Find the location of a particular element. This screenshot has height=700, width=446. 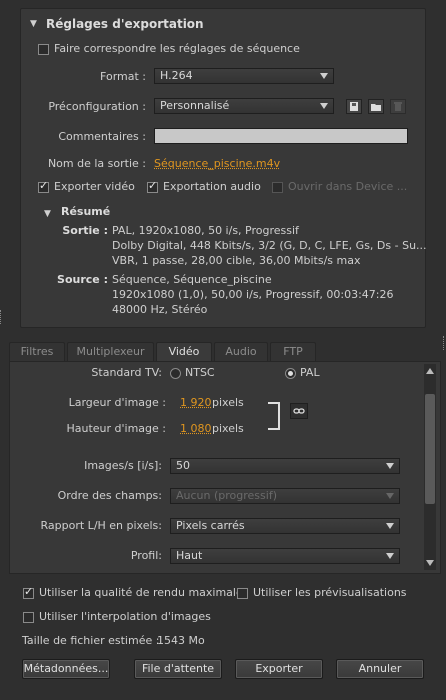

tab-label: Filtres is located at coordinates (37, 351).